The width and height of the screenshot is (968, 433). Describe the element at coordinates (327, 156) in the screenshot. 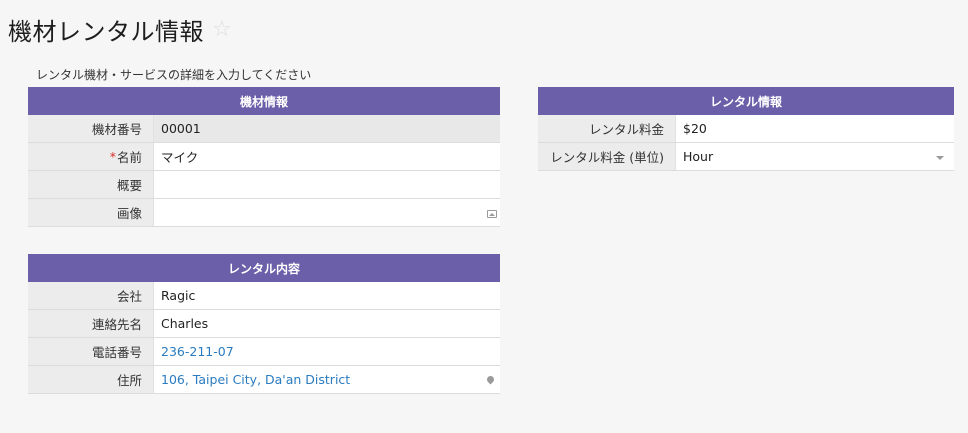

I see `name-field: マイク` at that location.